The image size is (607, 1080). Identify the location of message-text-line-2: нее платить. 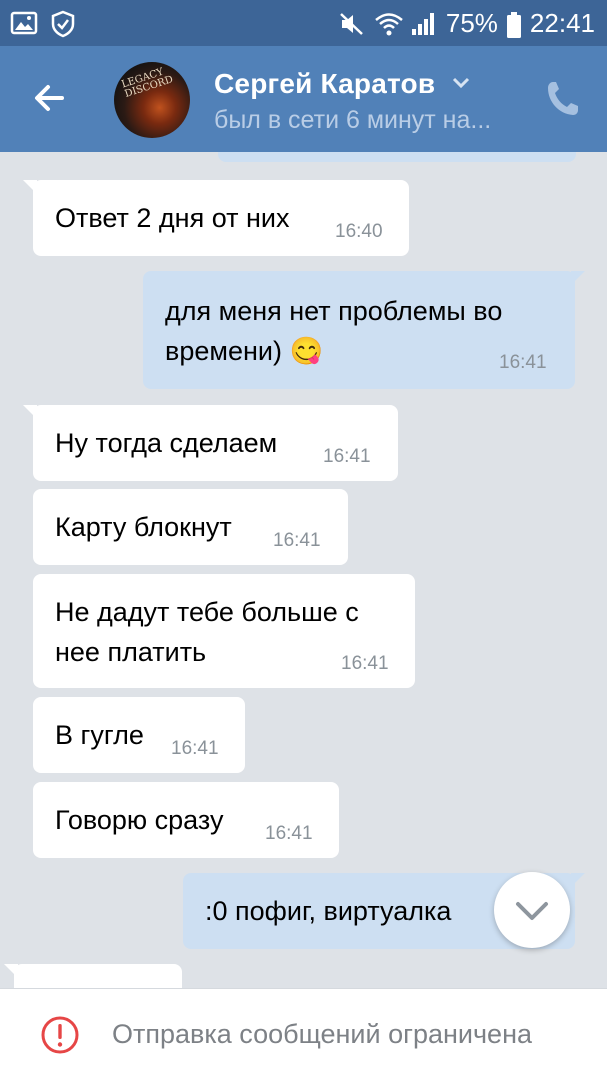
(131, 652).